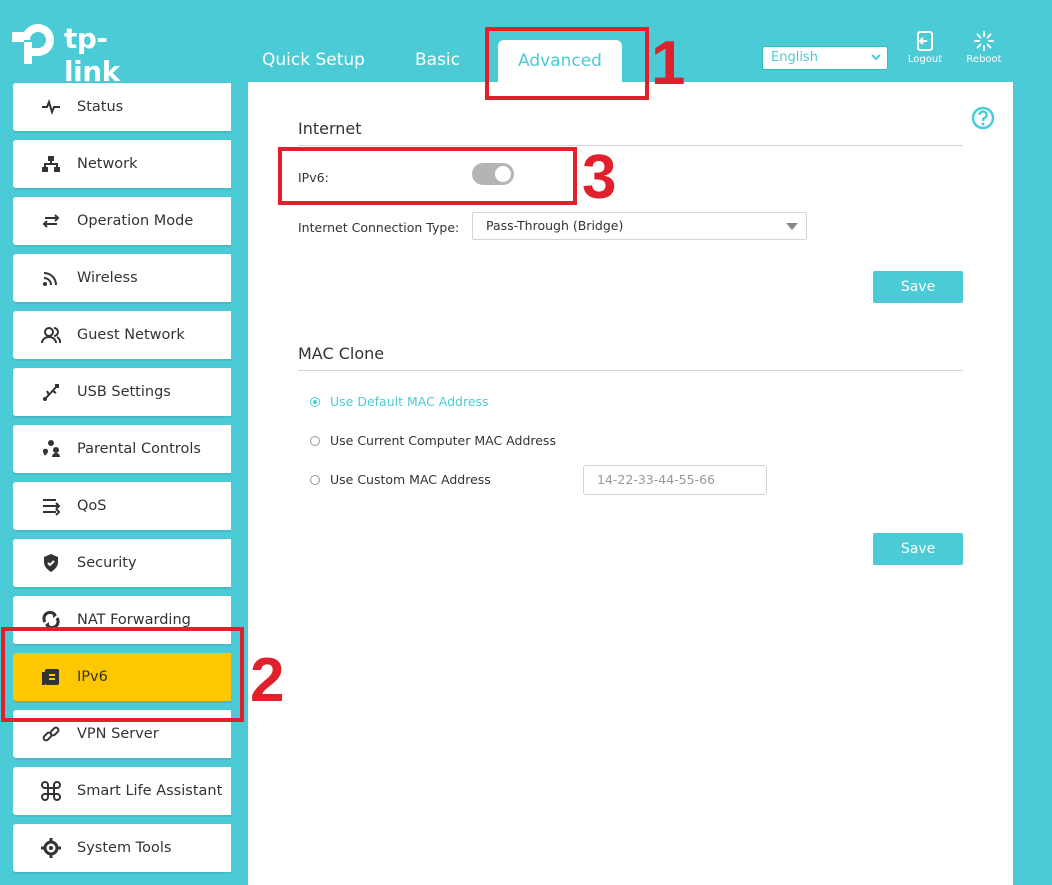 The height and width of the screenshot is (885, 1052). I want to click on sidebar-item-security: Security, so click(122, 563).